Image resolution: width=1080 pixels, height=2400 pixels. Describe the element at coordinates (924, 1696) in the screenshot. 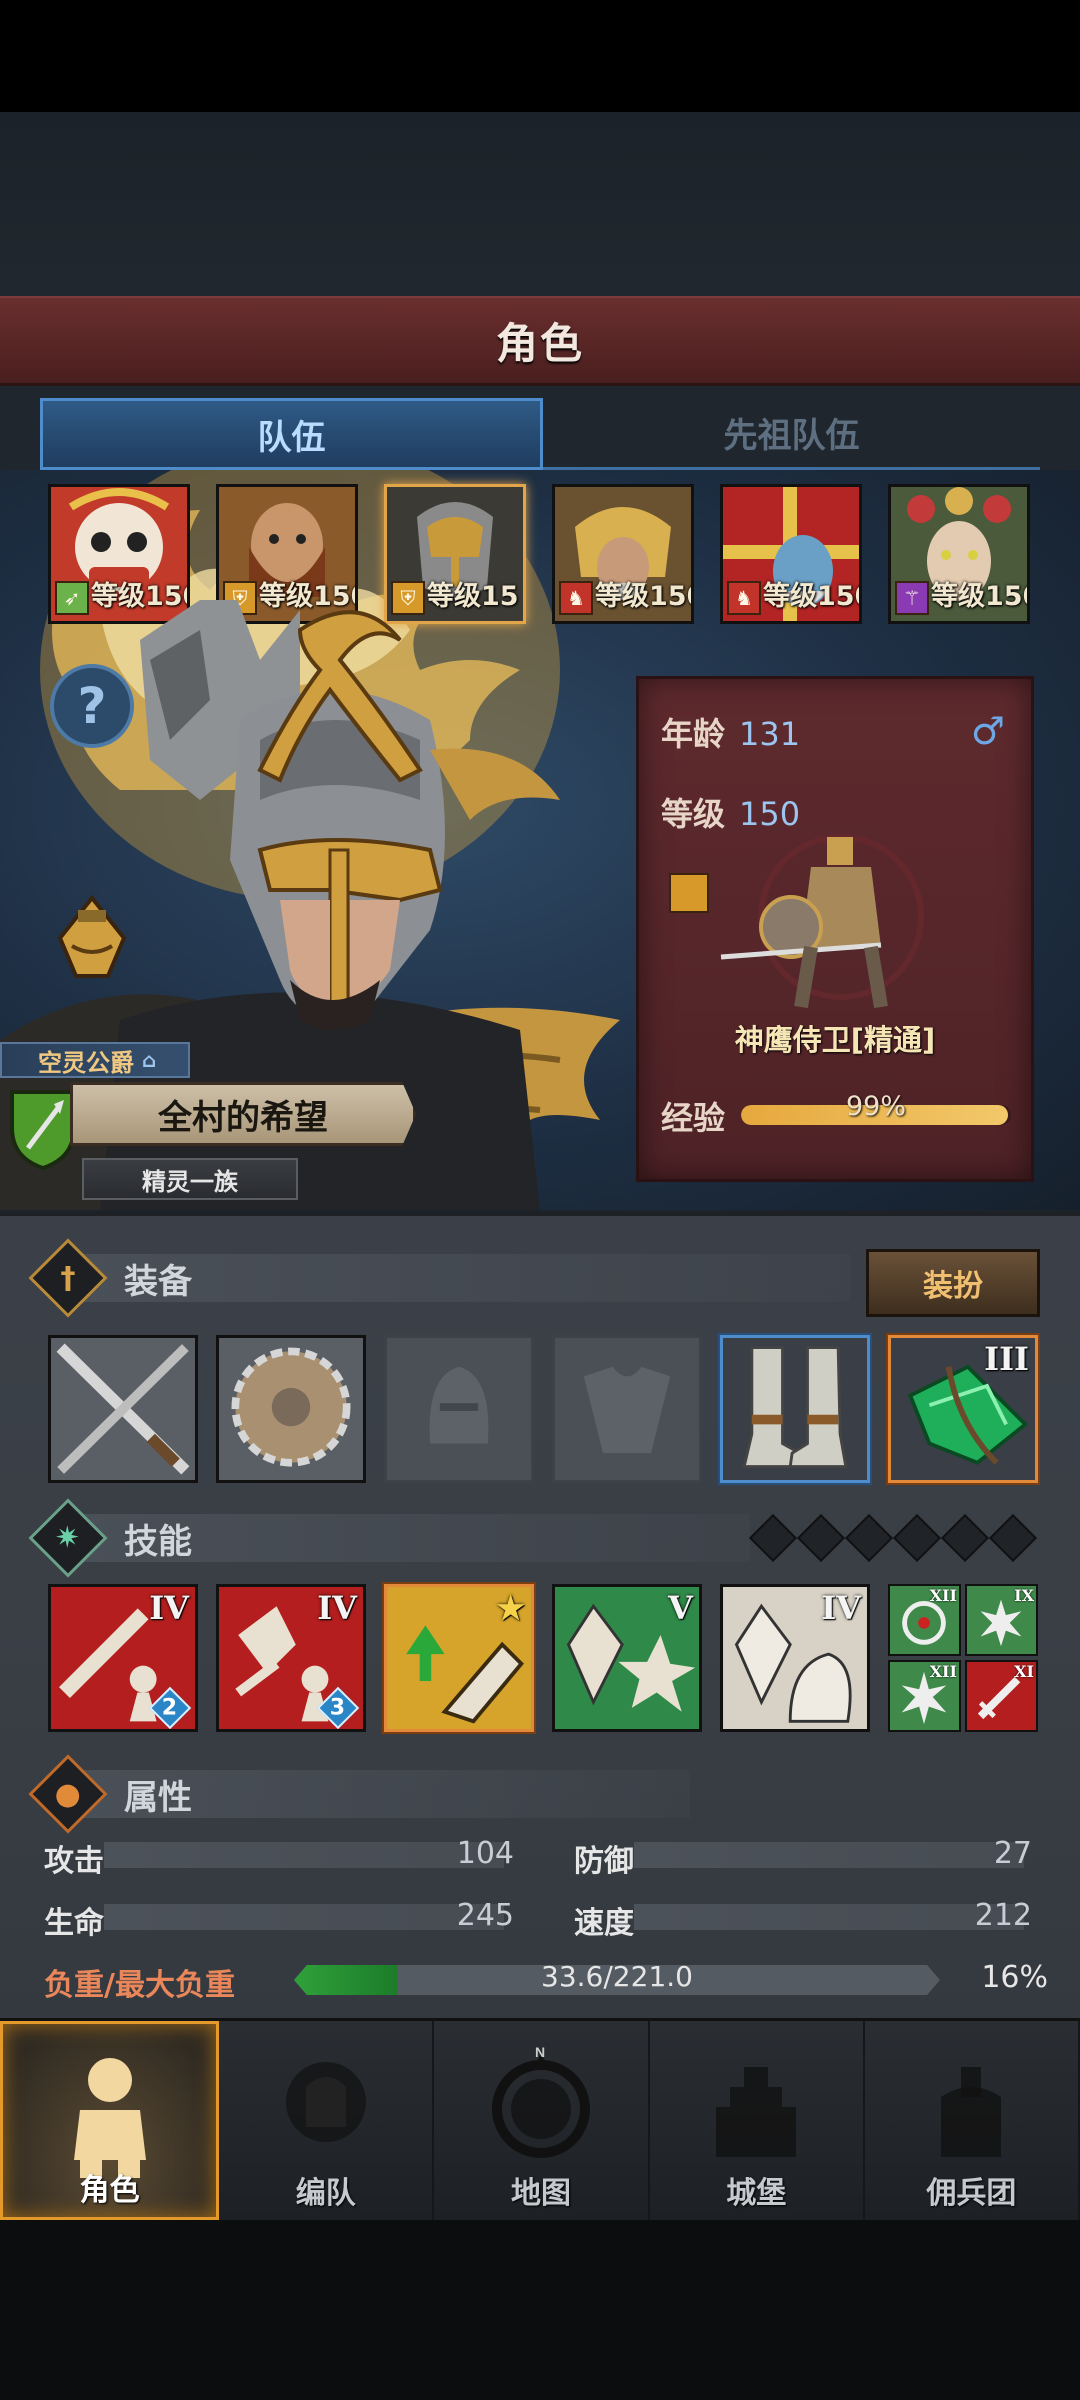

I see `passive-skill-3: XII` at that location.